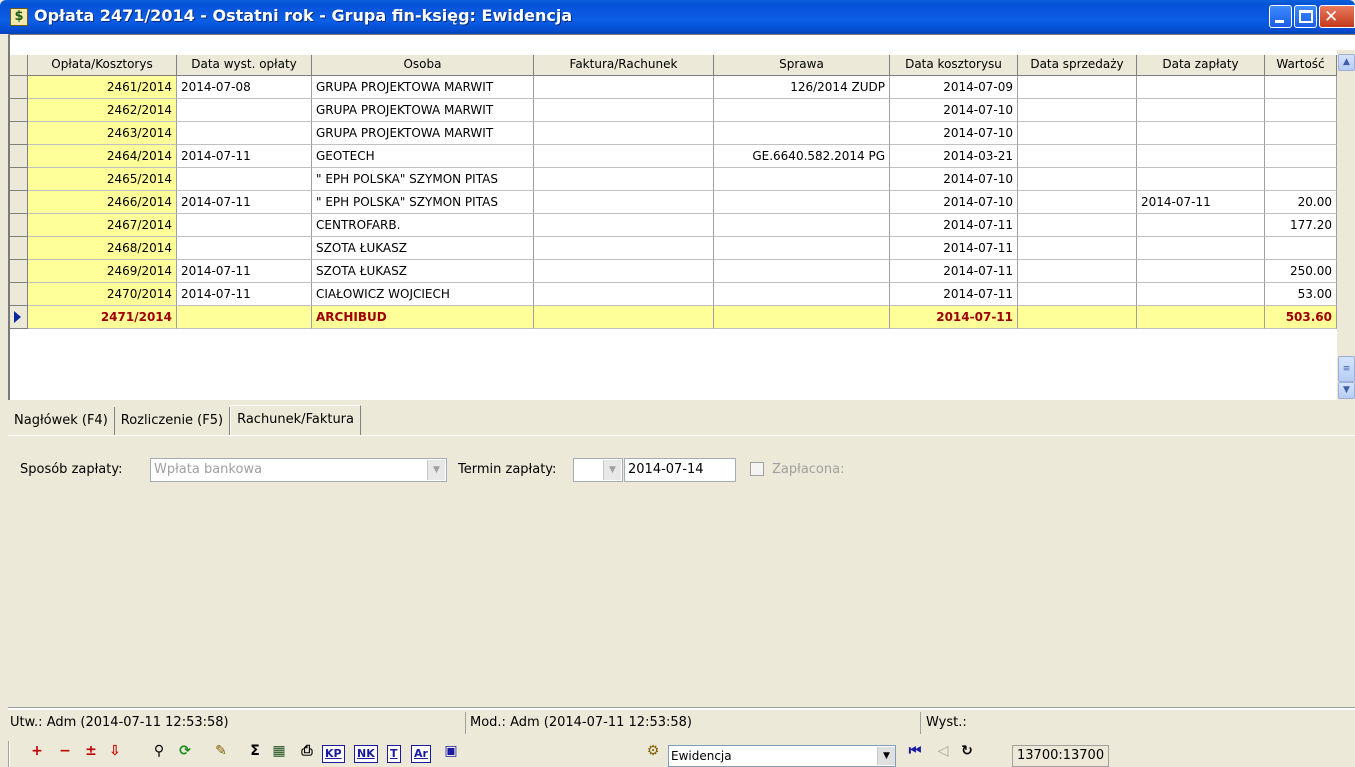 The image size is (1355, 767). I want to click on cell-sprawa: 126/2014 ZUDP, so click(802, 87).